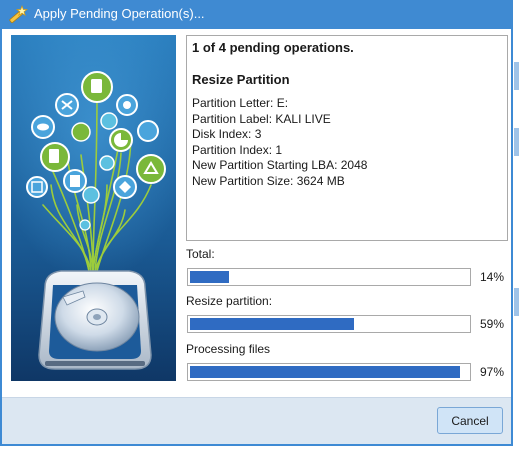  Describe the element at coordinates (237, 149) in the screenshot. I see `detail-partition-index: Partition Index: 1` at that location.